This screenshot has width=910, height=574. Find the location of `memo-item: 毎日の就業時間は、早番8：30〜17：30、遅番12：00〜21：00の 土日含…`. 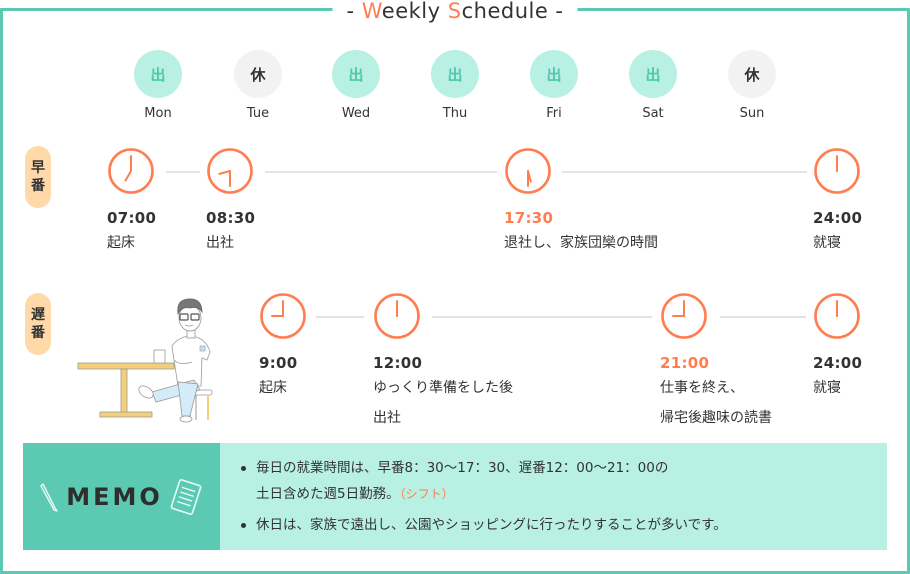

memo-item: 毎日の就業時間は、早番8：30〜17：30、遅番12：00〜21：00の 土日含… is located at coordinates (558, 481).